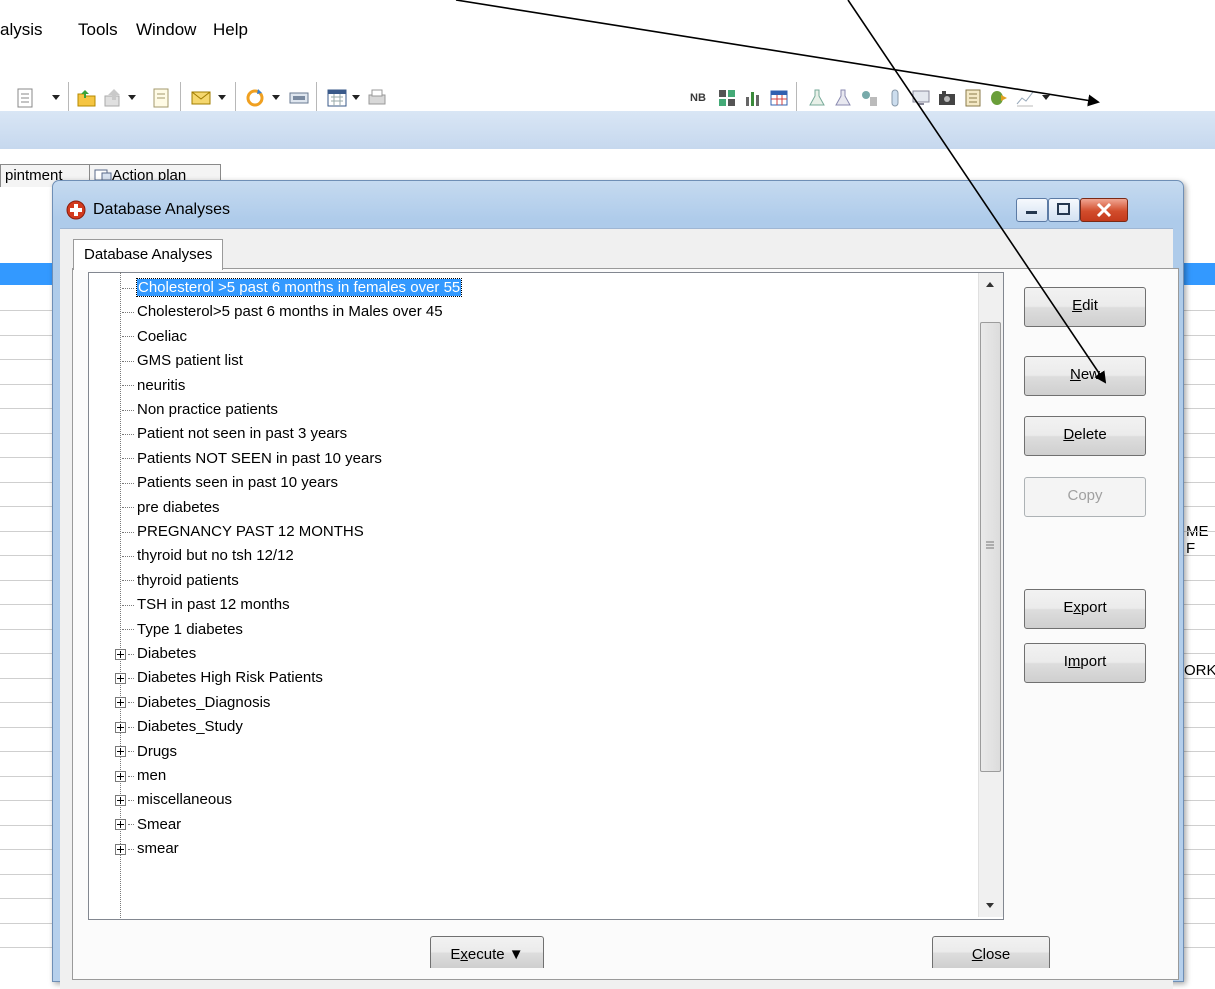 Image resolution: width=1215 pixels, height=989 pixels. I want to click on execute-button: Execute ▼, so click(487, 952).